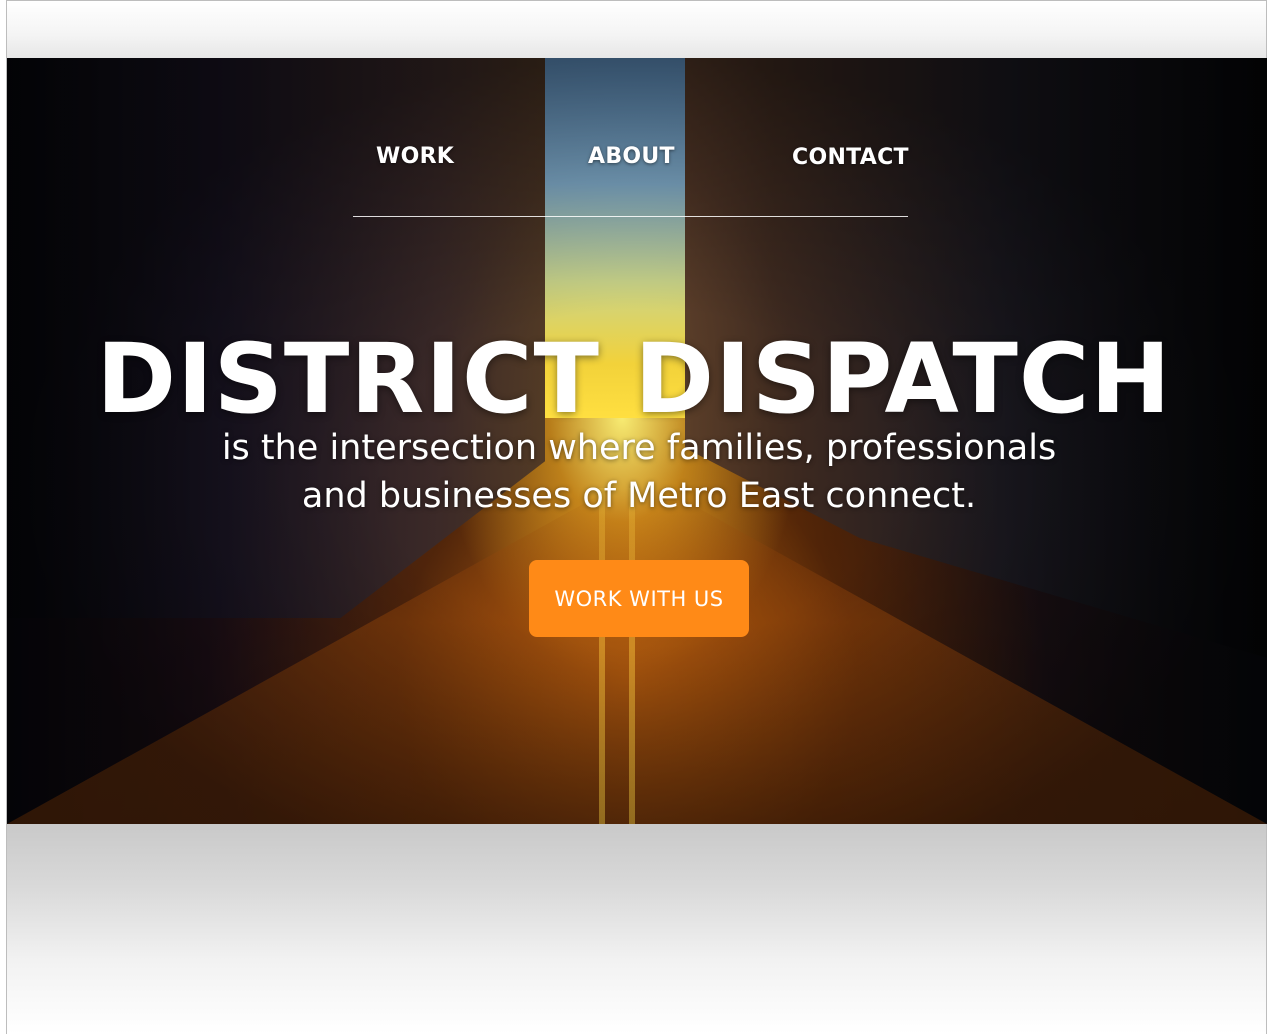 The width and height of the screenshot is (1268, 1034). I want to click on nav-contact-link: CONTACT, so click(850, 157).